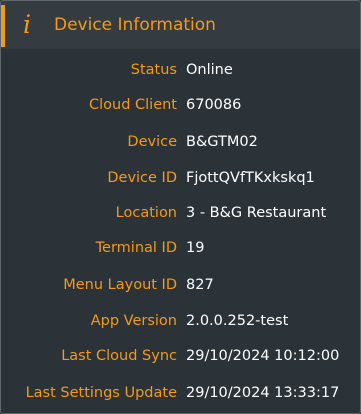  I want to click on field-value: 3 - B&G Restaurant, so click(256, 213).